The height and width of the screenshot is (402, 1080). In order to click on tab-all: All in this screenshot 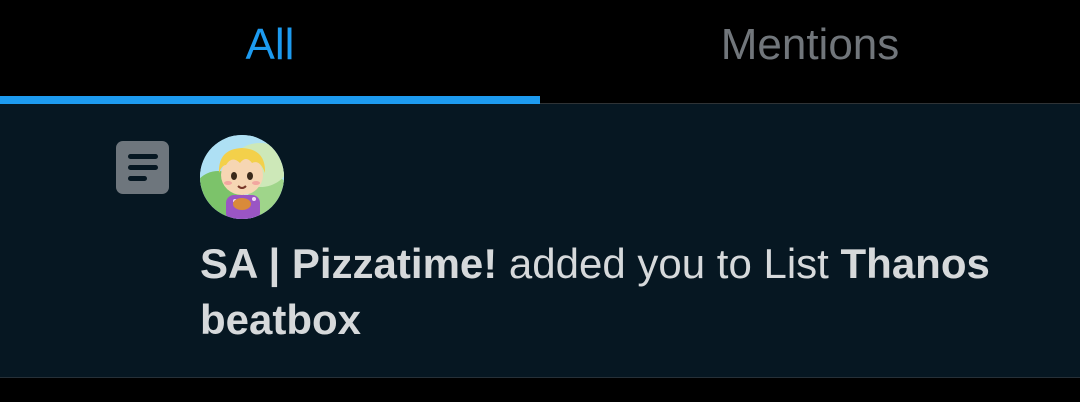, I will do `click(270, 51)`.